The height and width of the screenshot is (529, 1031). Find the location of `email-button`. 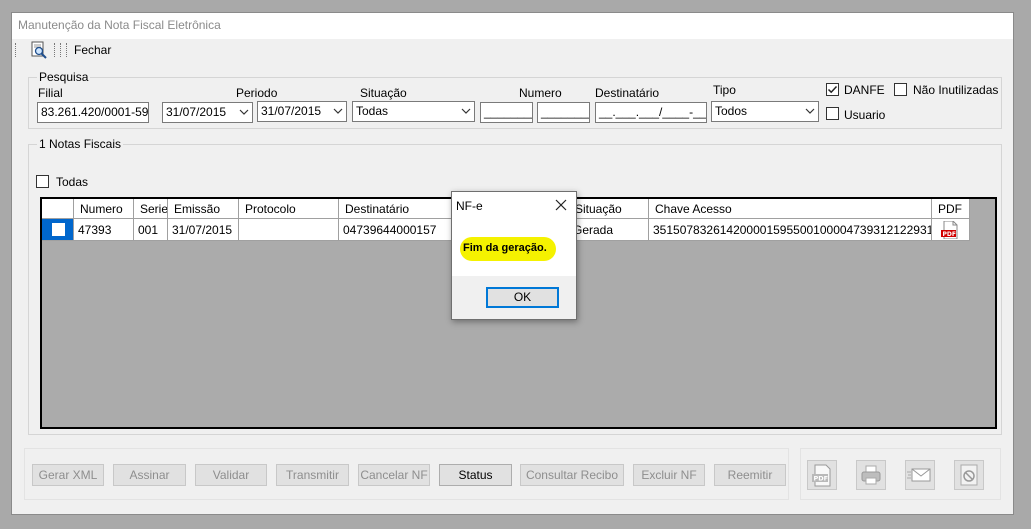

email-button is located at coordinates (920, 475).